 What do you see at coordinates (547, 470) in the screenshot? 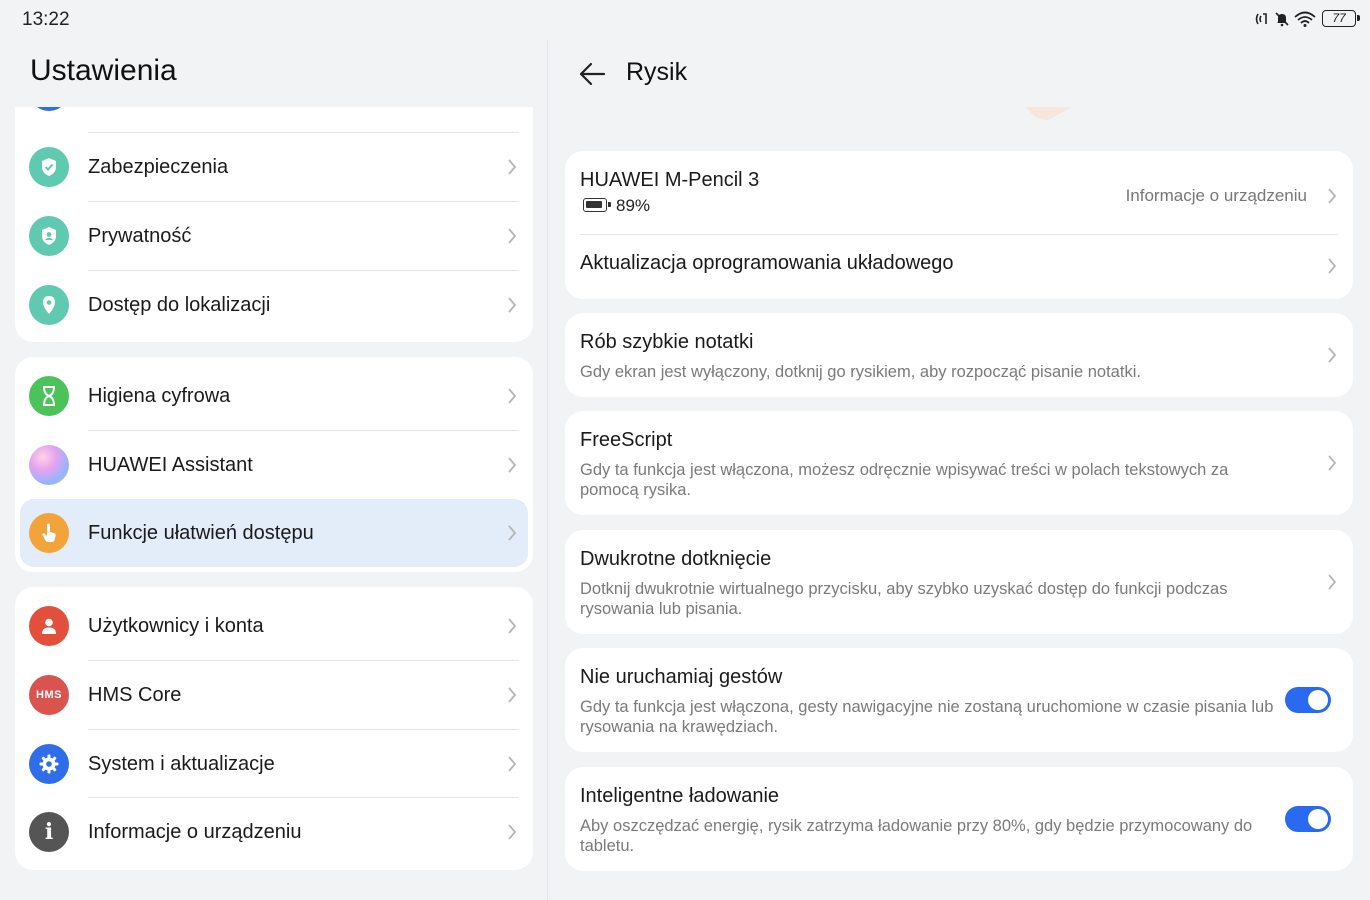
I see `pane-divider` at bounding box center [547, 470].